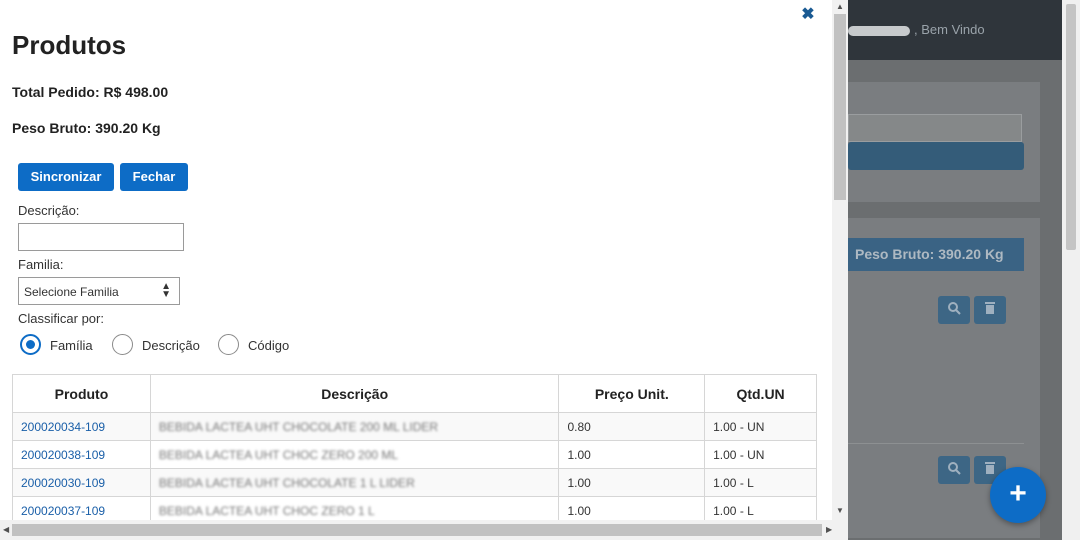 The height and width of the screenshot is (540, 1080). Describe the element at coordinates (101, 237) in the screenshot. I see `descricao-input` at that location.